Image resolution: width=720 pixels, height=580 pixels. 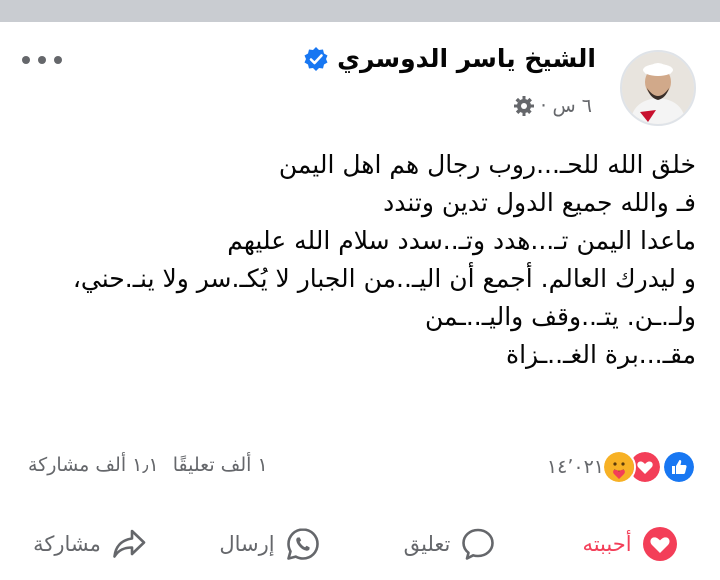 I want to click on reaction-icons, so click(x=649, y=467).